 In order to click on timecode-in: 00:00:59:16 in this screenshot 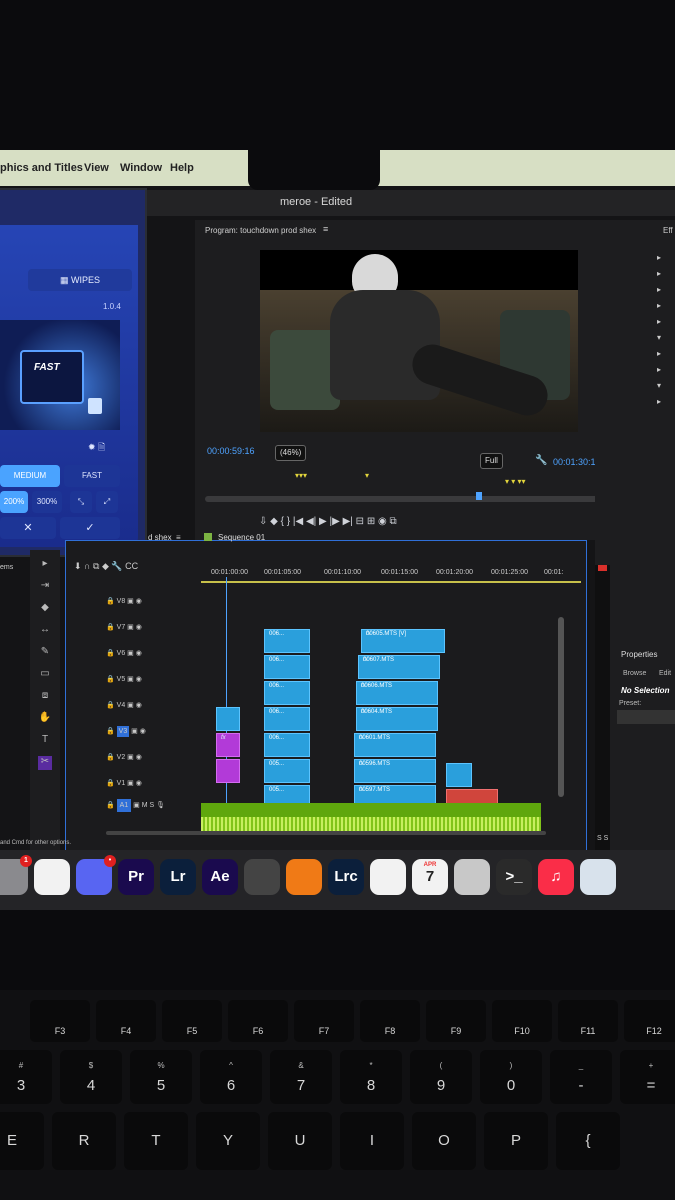, I will do `click(231, 451)`.